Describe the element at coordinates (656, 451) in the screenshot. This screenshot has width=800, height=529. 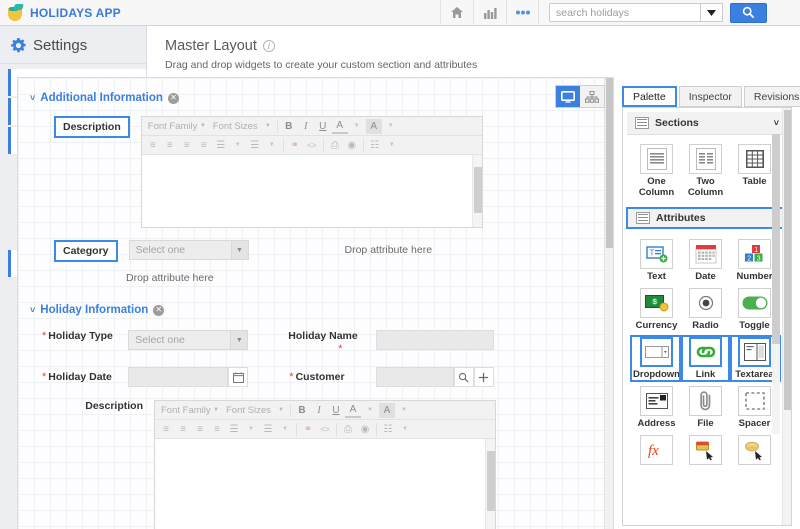
I see `tile-formula: fx` at that location.